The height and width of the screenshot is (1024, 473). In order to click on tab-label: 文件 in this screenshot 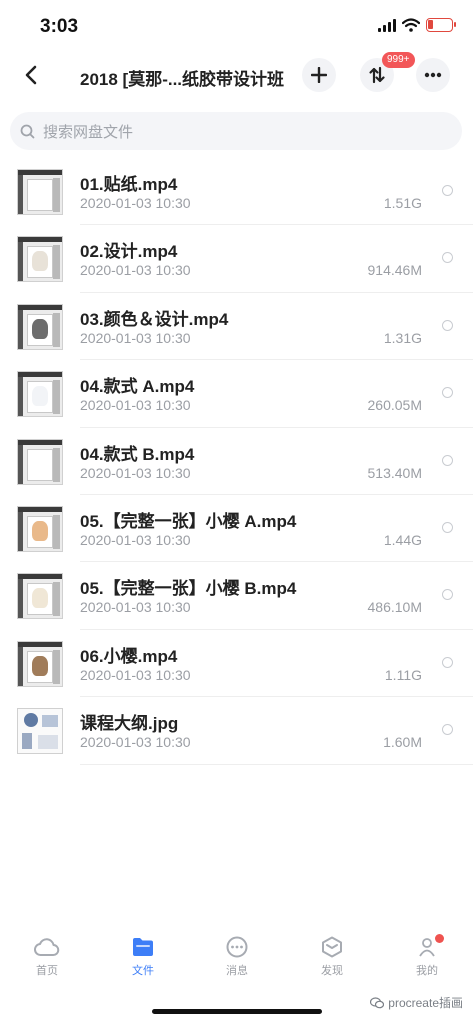, I will do `click(143, 971)`.